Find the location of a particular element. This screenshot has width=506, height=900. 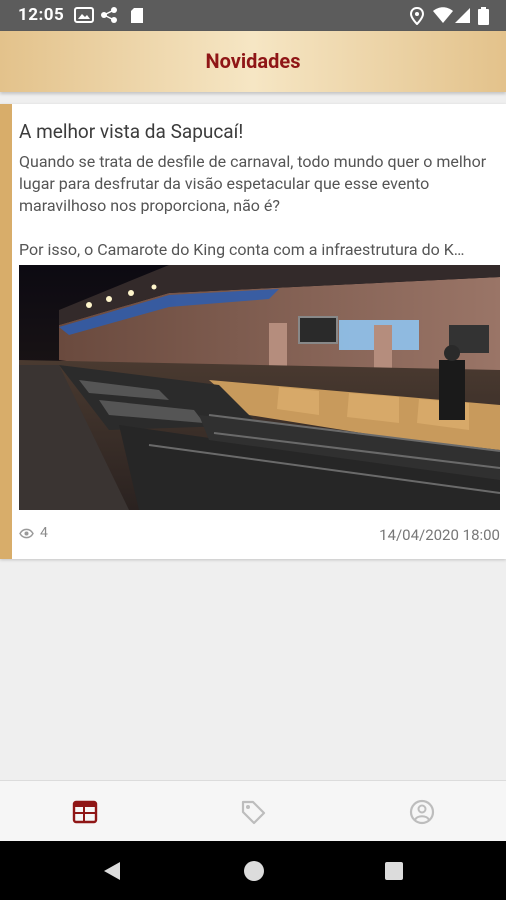

status-time: 12:05 is located at coordinates (41, 15).